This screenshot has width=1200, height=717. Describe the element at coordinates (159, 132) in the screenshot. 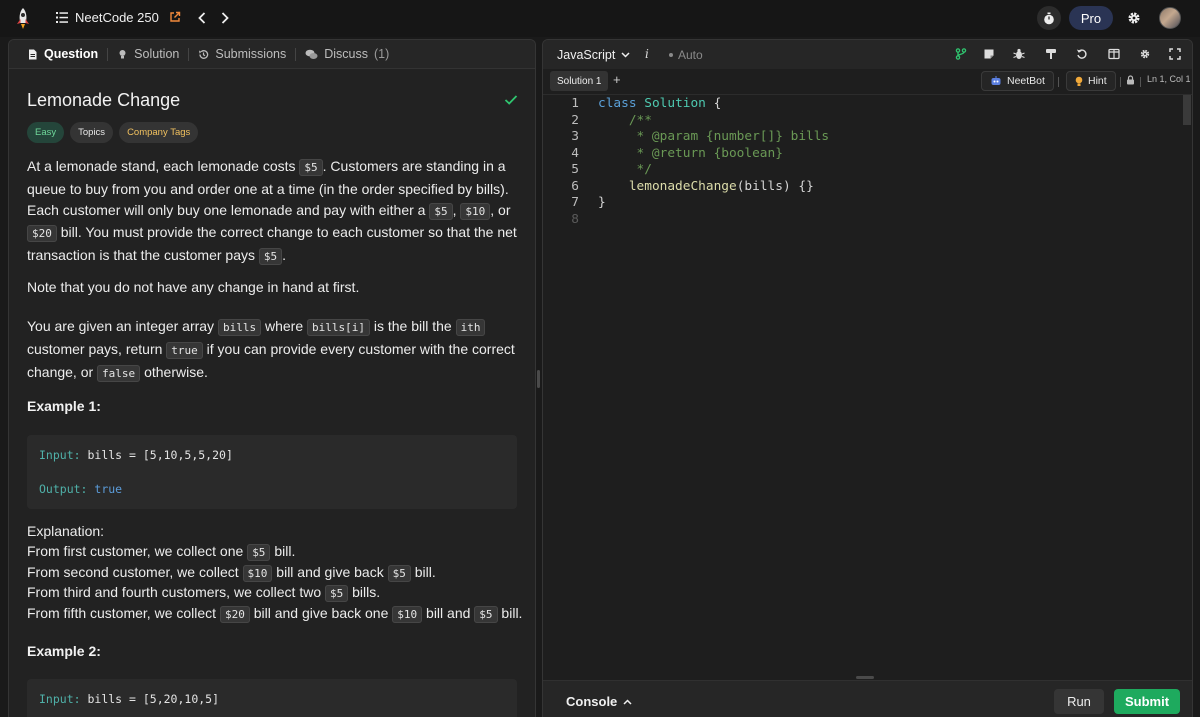

I see `company-tags-button: Company Tags` at that location.